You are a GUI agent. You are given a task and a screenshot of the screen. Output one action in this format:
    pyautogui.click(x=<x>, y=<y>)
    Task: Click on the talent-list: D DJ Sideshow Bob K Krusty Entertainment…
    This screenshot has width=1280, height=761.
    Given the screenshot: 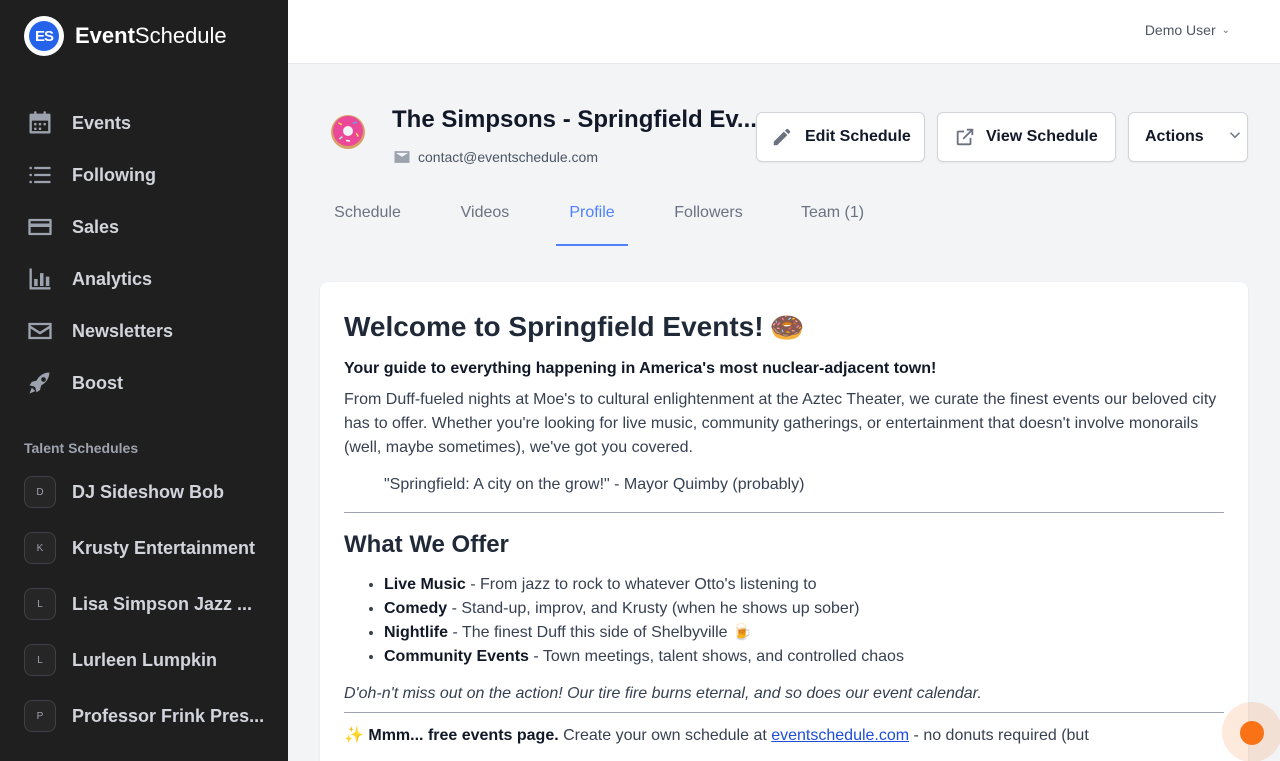 What is the action you would take?
    pyautogui.click(x=156, y=604)
    